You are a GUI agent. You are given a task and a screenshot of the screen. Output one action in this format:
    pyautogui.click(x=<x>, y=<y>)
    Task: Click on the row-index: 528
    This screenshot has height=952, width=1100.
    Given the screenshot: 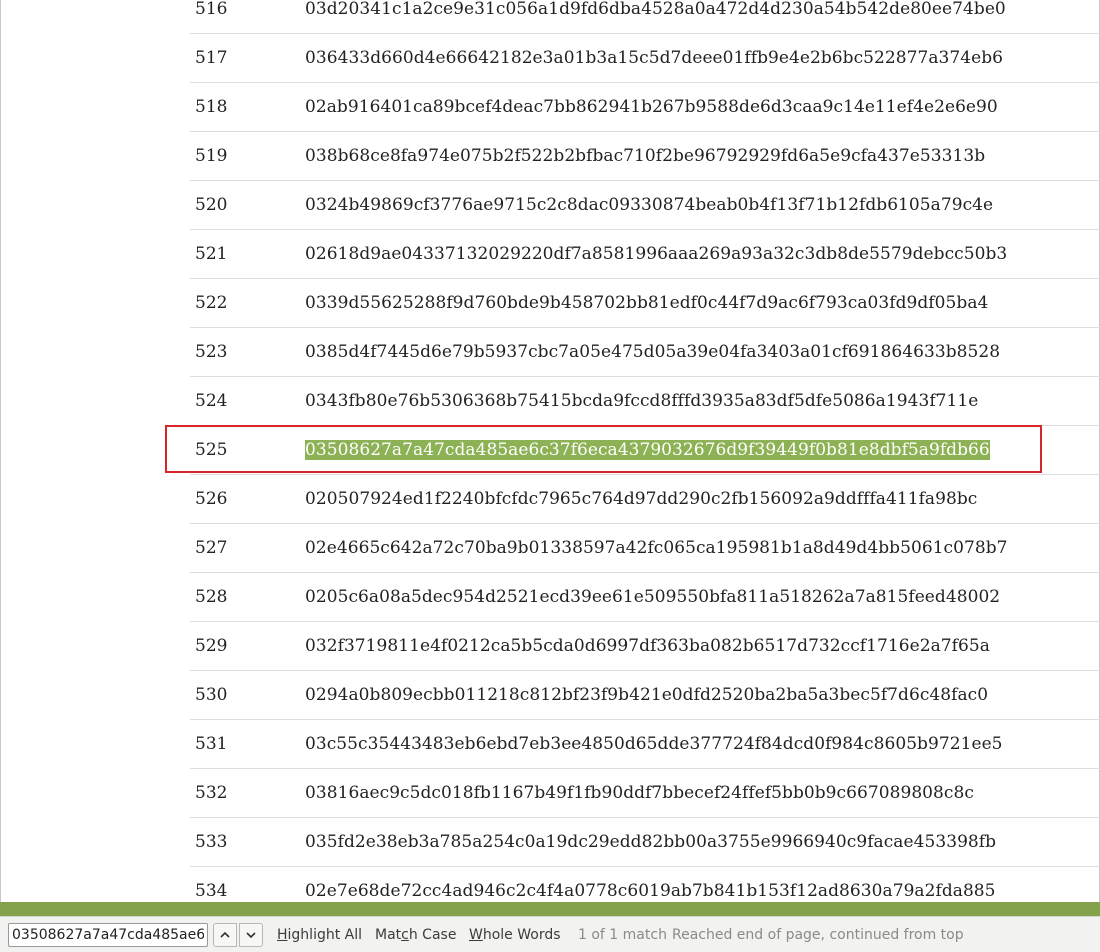 What is the action you would take?
    pyautogui.click(x=211, y=597)
    